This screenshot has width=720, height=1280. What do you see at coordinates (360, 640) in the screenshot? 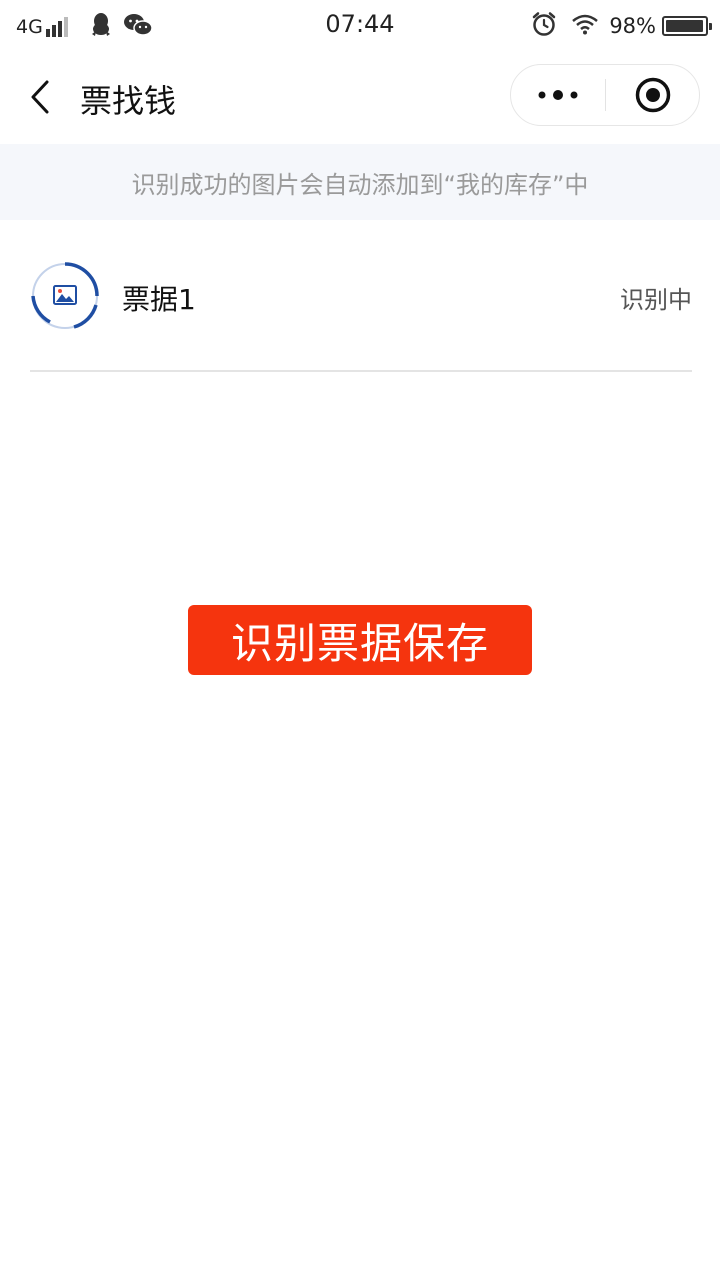
I see `save-button: 识别票据保存` at bounding box center [360, 640].